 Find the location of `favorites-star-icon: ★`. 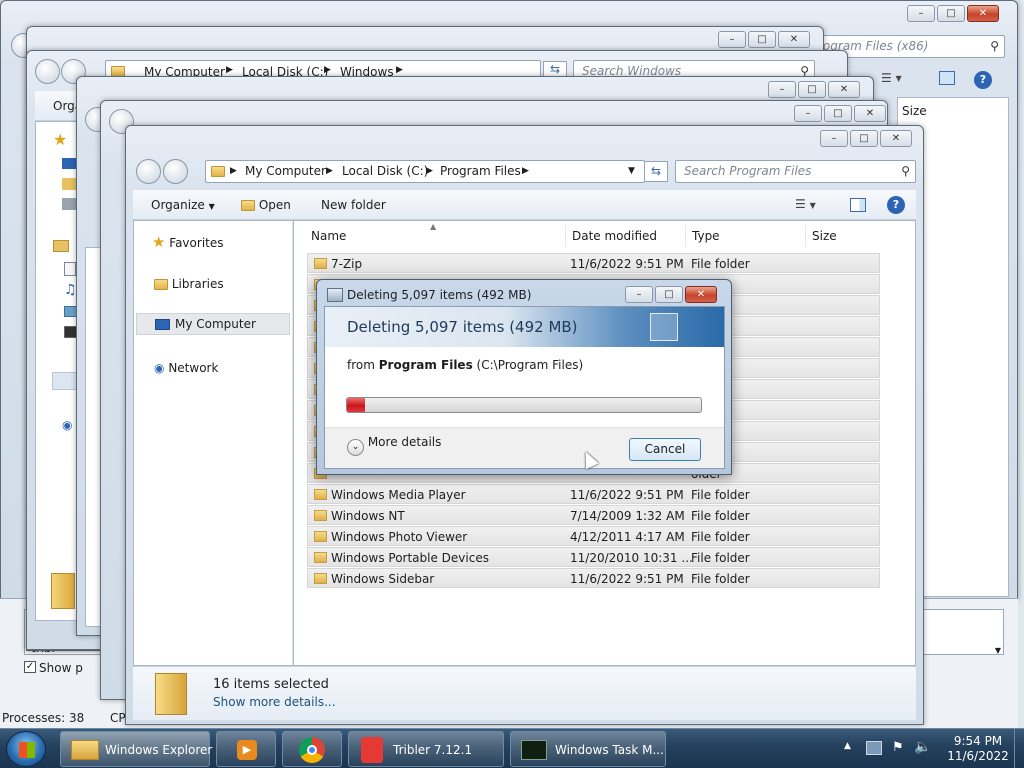

favorites-star-icon: ★ is located at coordinates (60, 139).